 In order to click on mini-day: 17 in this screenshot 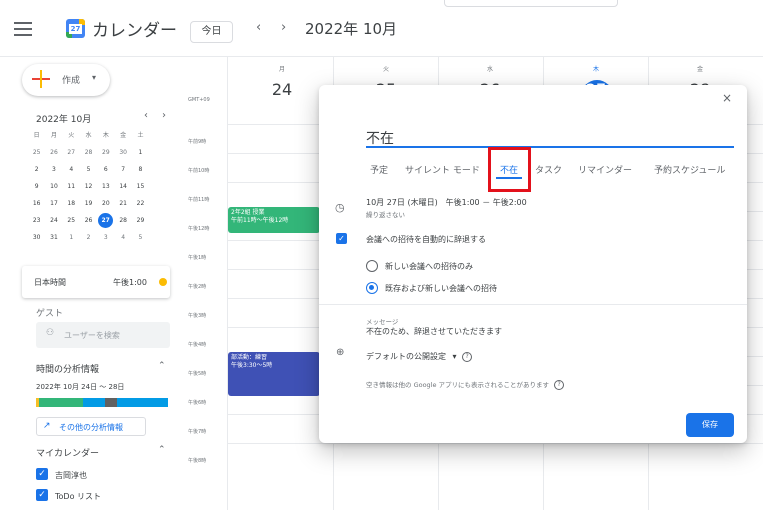, I will do `click(53, 204)`.